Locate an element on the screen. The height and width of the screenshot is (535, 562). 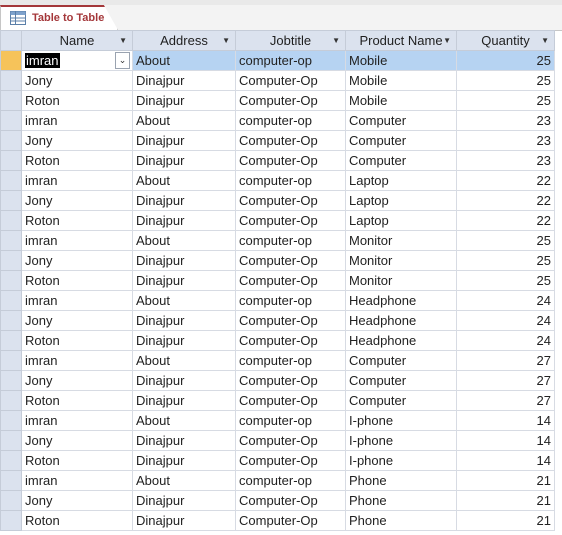
table-row: imran About computer-op I-phone 14 is located at coordinates (277, 420).